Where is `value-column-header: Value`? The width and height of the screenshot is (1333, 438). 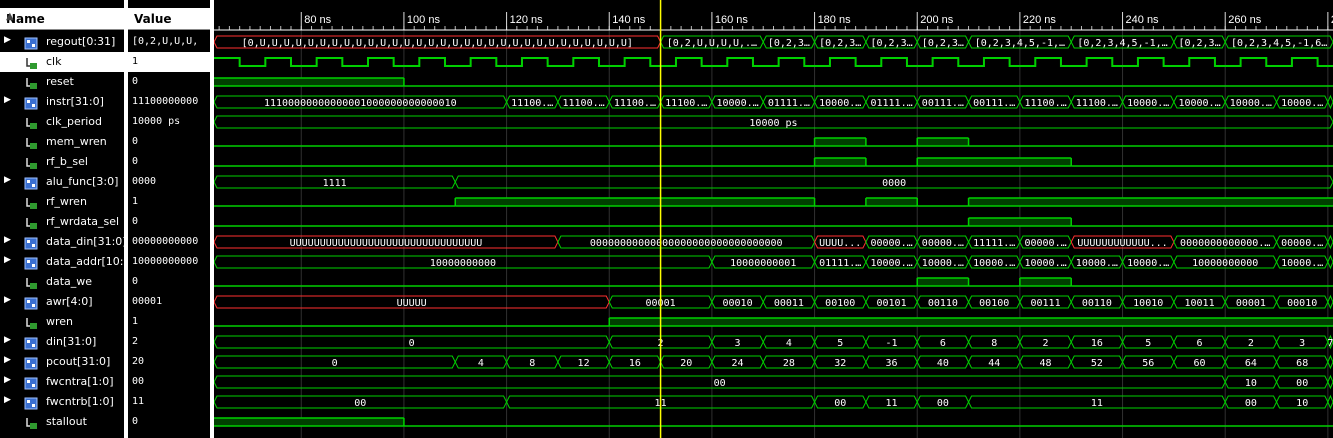 value-column-header: Value is located at coordinates (169, 19).